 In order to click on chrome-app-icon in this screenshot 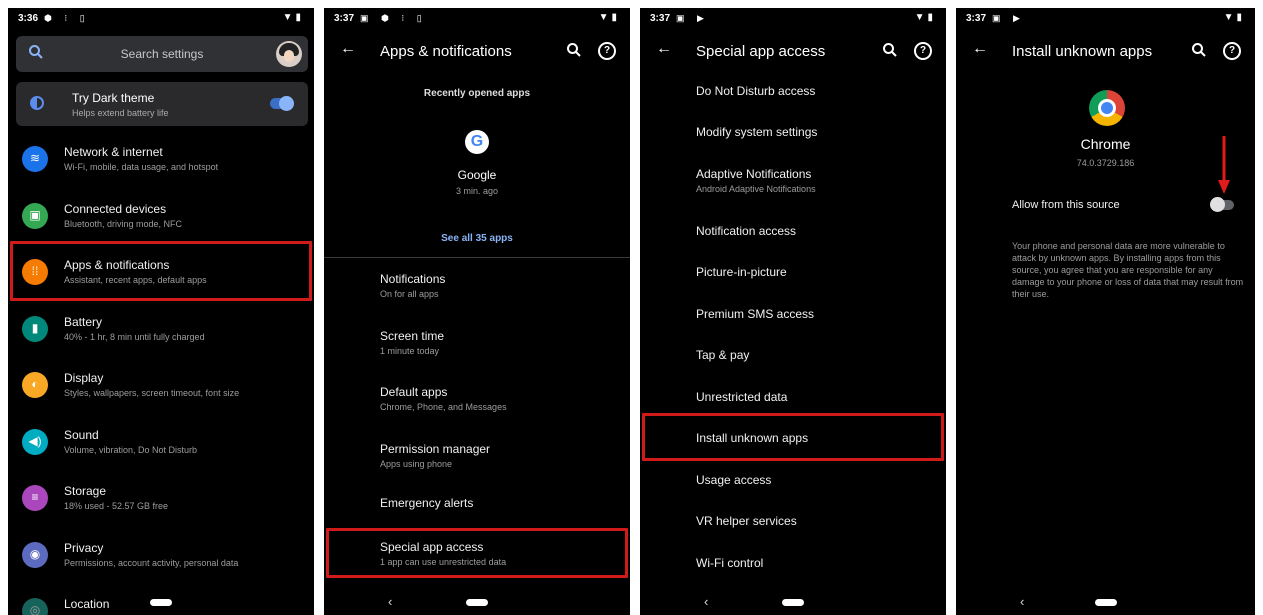, I will do `click(1107, 108)`.